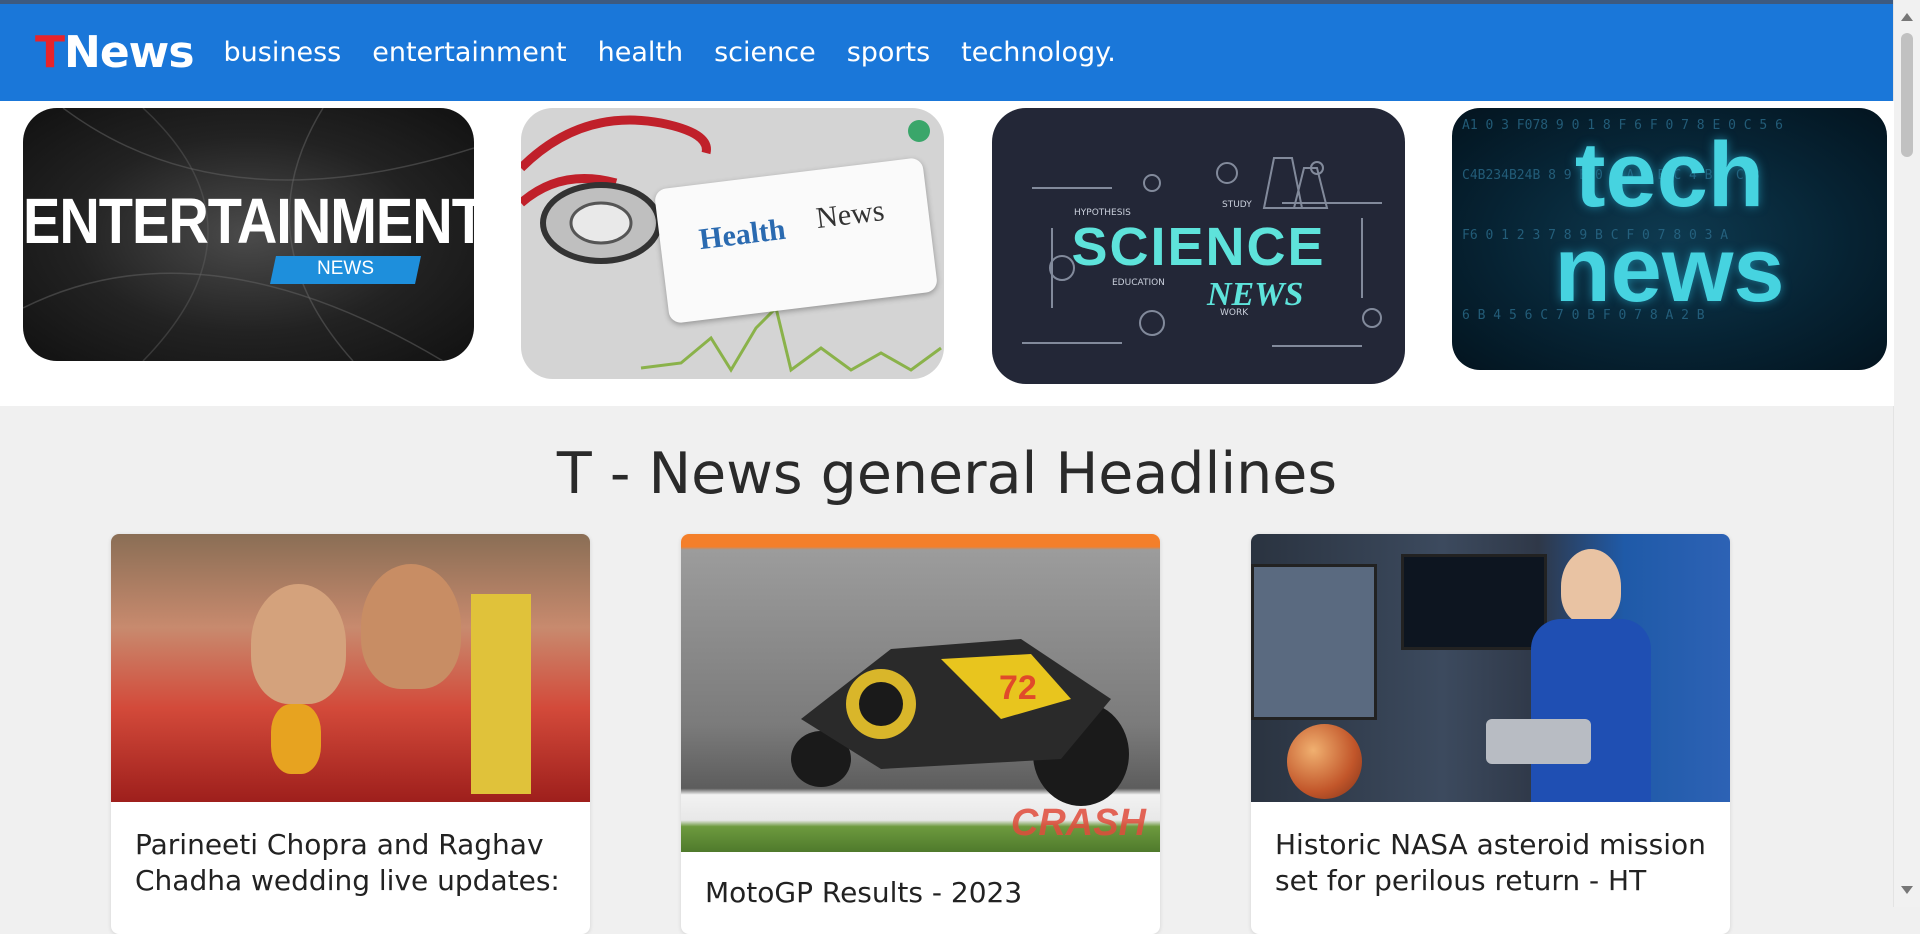 Image resolution: width=1920 pixels, height=934 pixels. I want to click on scroll-up-arrow-icon, so click(1907, 17).